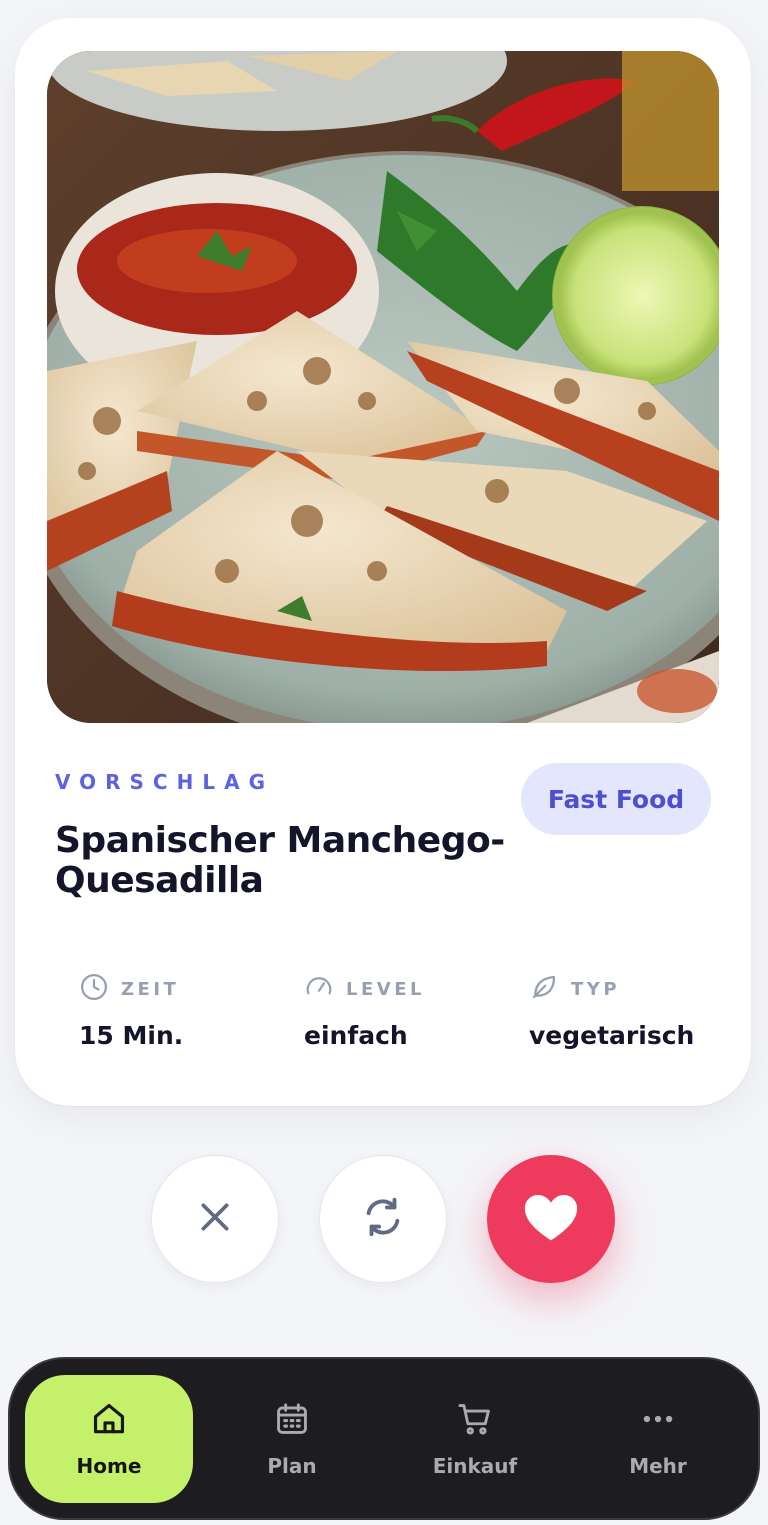  I want to click on nav-label-home: Home, so click(109, 1466).